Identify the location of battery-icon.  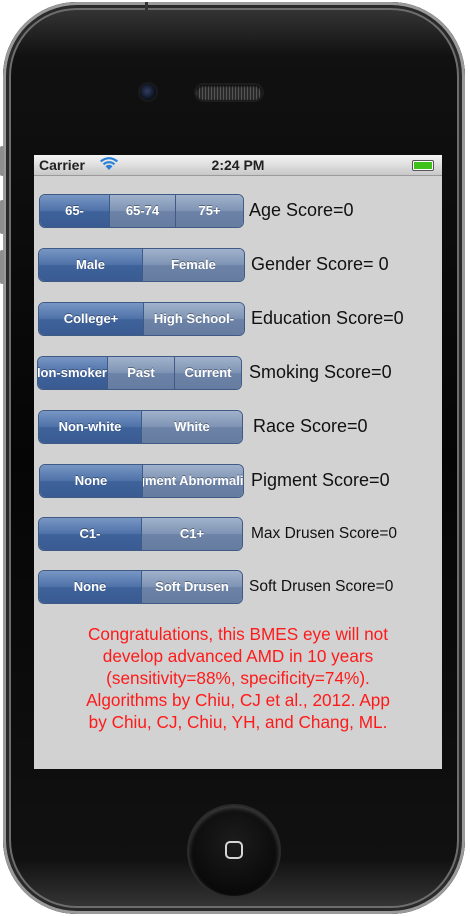
(423, 165).